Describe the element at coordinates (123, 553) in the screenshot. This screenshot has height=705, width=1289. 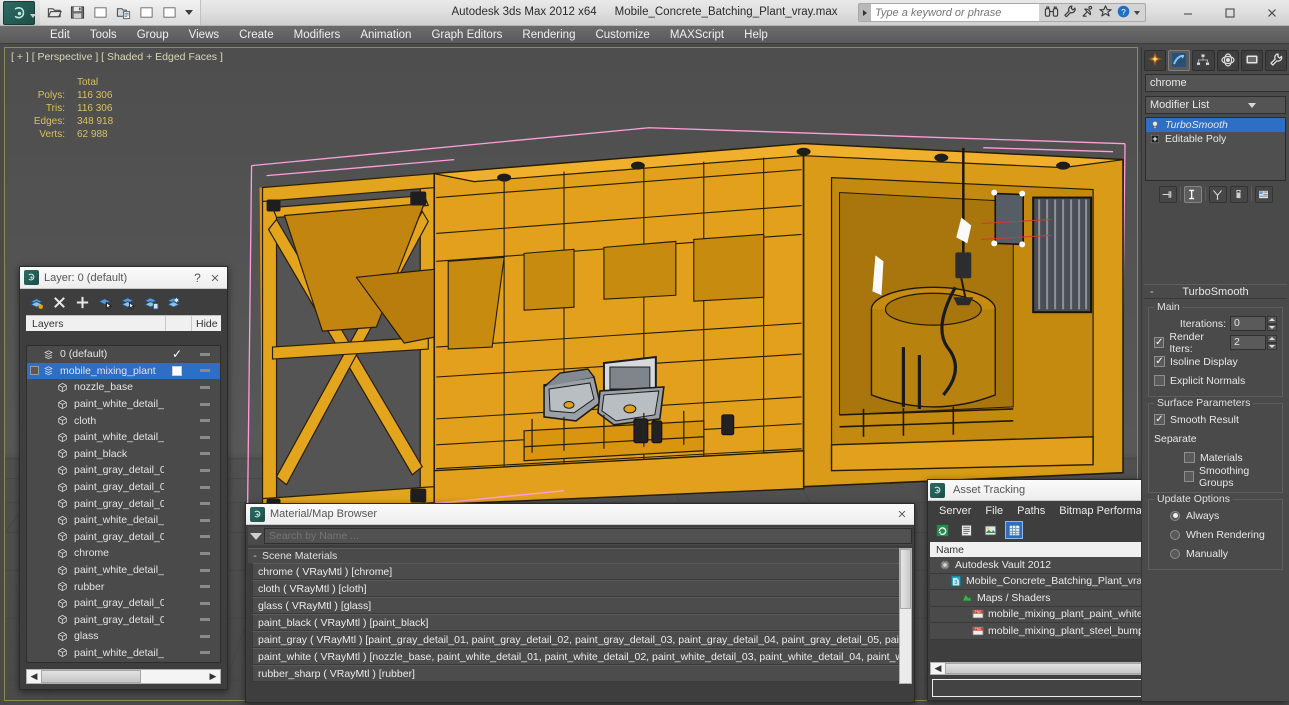
I see `layer-row: chrome` at that location.